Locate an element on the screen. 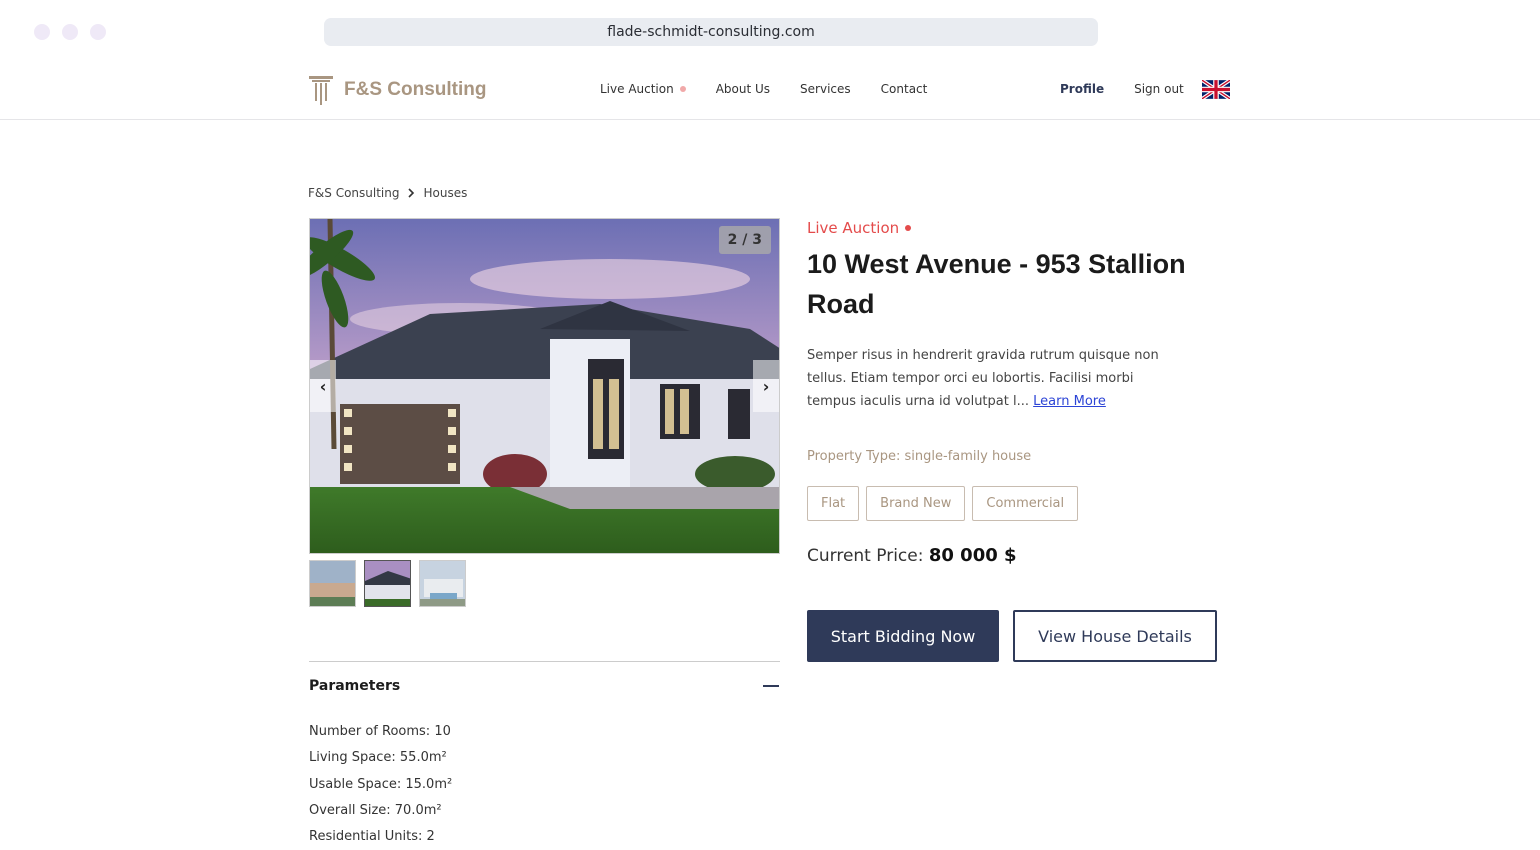  parameter-item: Residential Units: 2 is located at coordinates (372, 837).